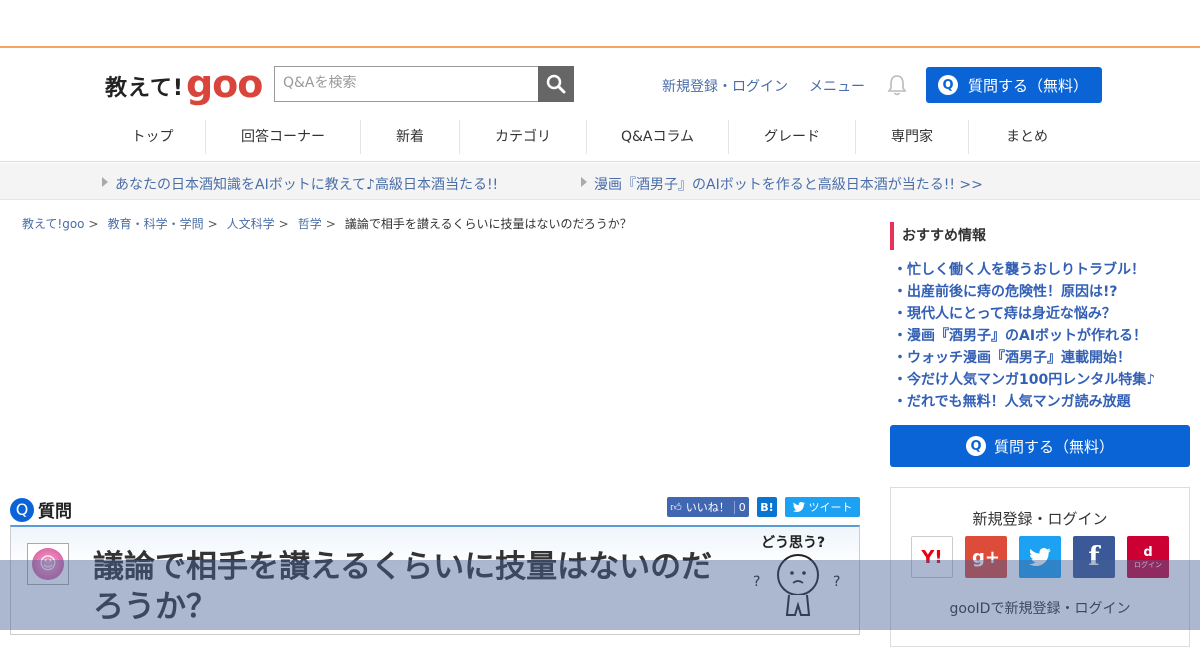 This screenshot has height=647, width=1200. I want to click on nav-new: 新着, so click(410, 137).